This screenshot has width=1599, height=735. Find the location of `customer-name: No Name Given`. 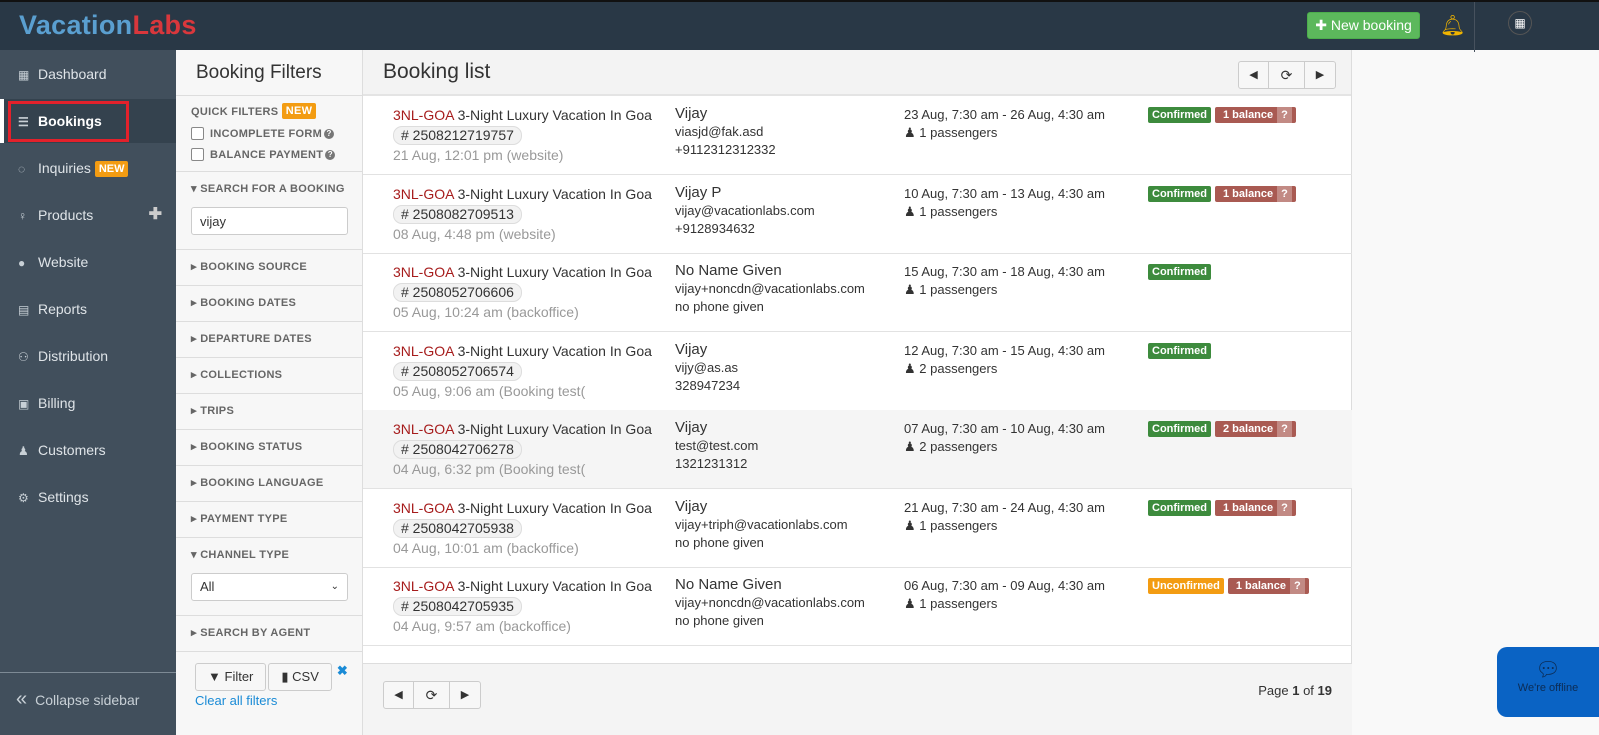

customer-name: No Name Given is located at coordinates (728, 584).